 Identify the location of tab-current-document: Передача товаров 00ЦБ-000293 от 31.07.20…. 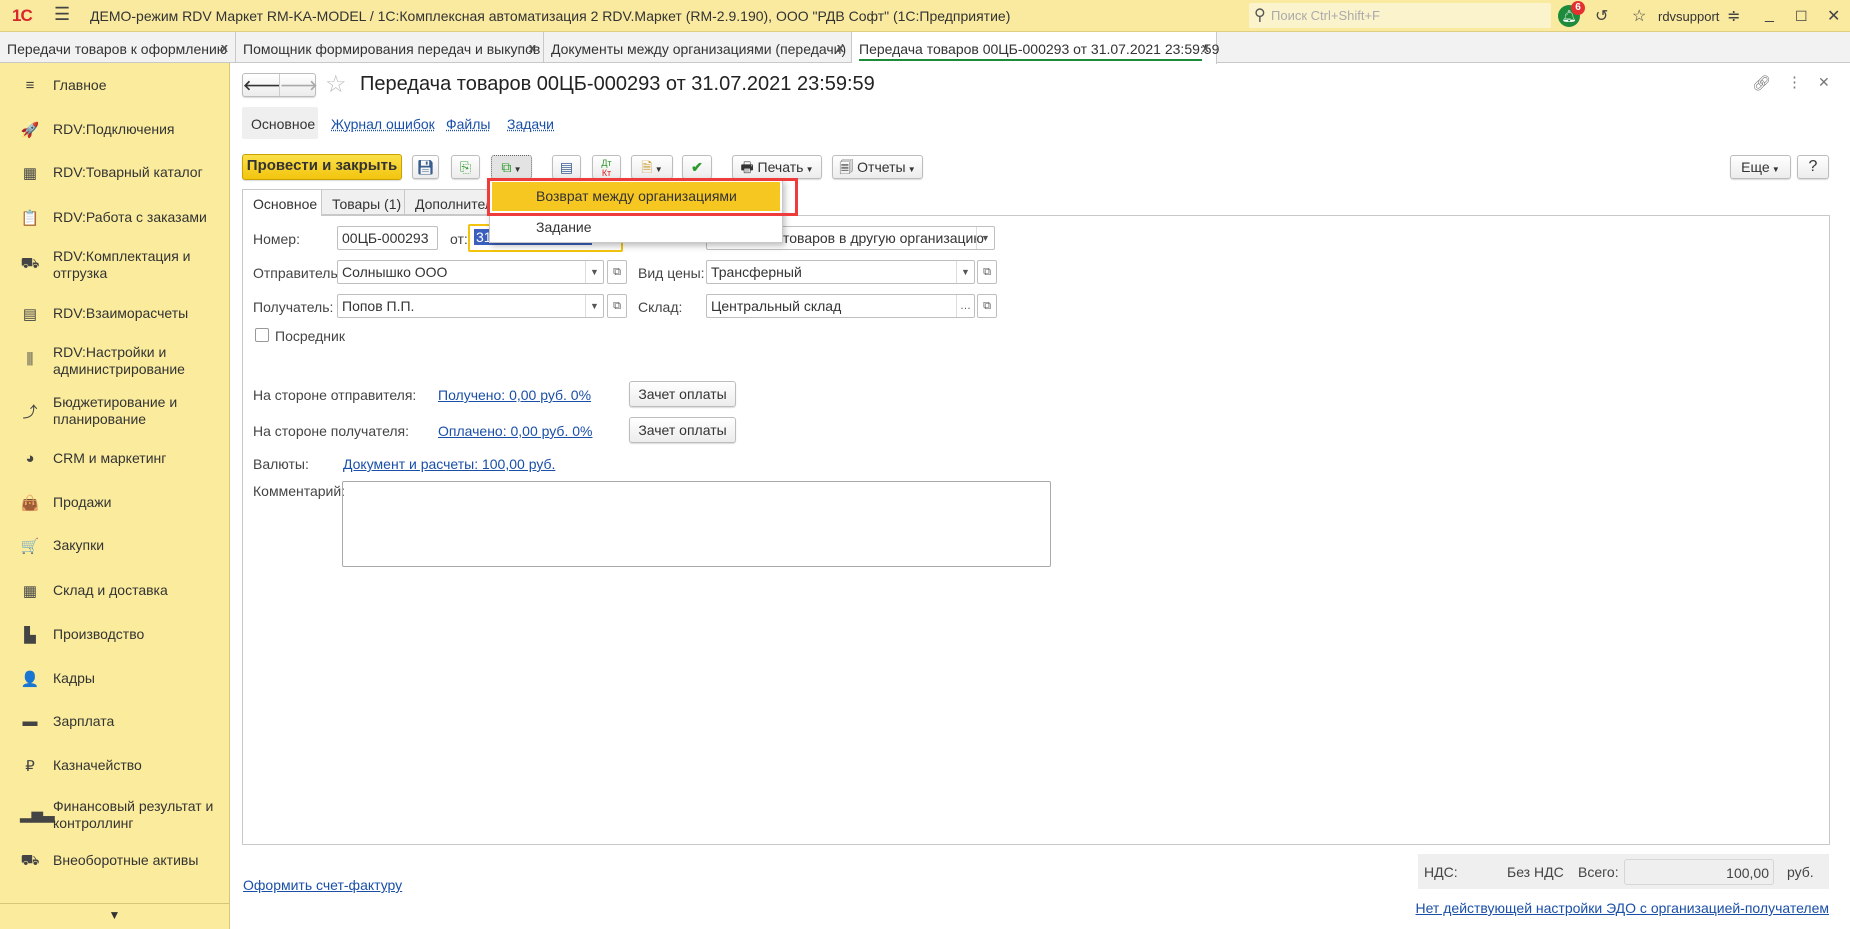
(1035, 48).